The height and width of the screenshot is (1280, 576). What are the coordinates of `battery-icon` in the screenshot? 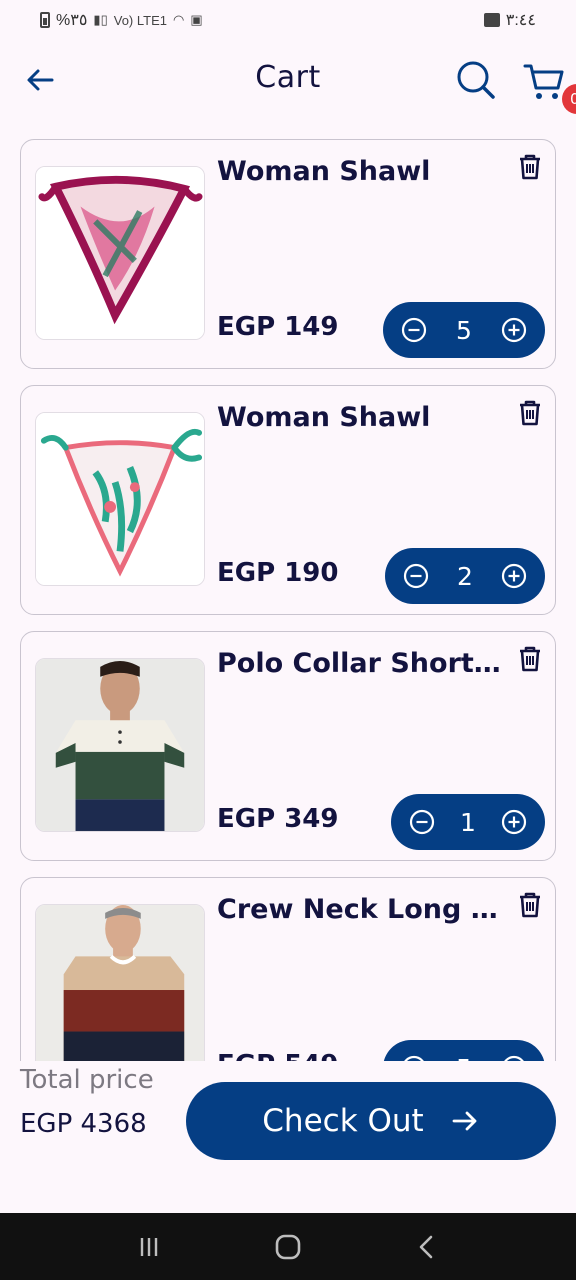 It's located at (45, 20).